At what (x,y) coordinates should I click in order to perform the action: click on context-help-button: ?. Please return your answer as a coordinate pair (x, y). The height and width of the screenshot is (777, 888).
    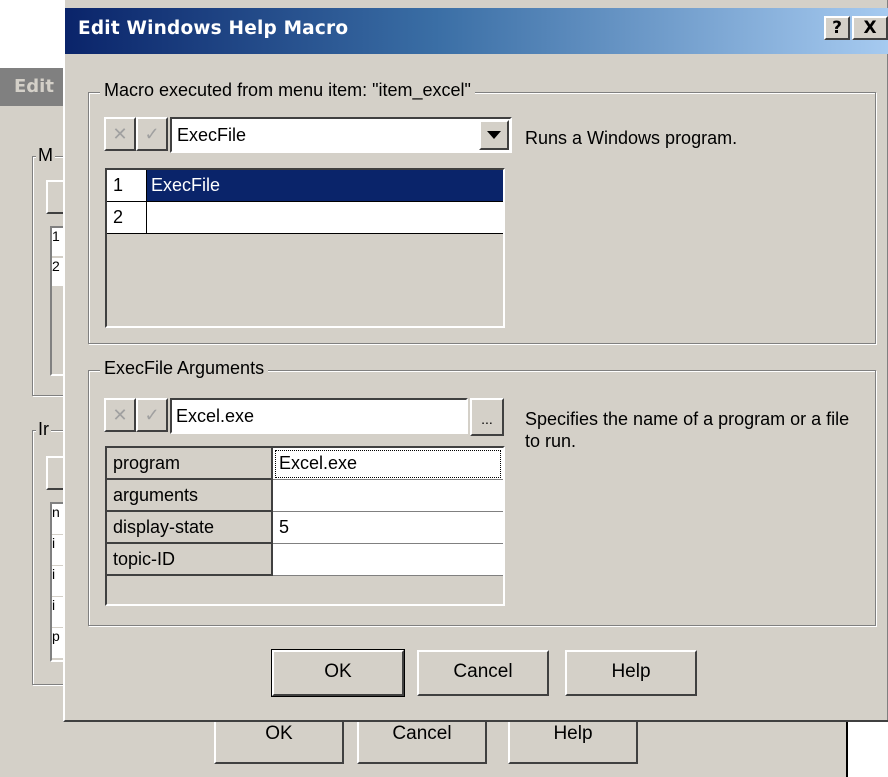
    Looking at the image, I should click on (837, 28).